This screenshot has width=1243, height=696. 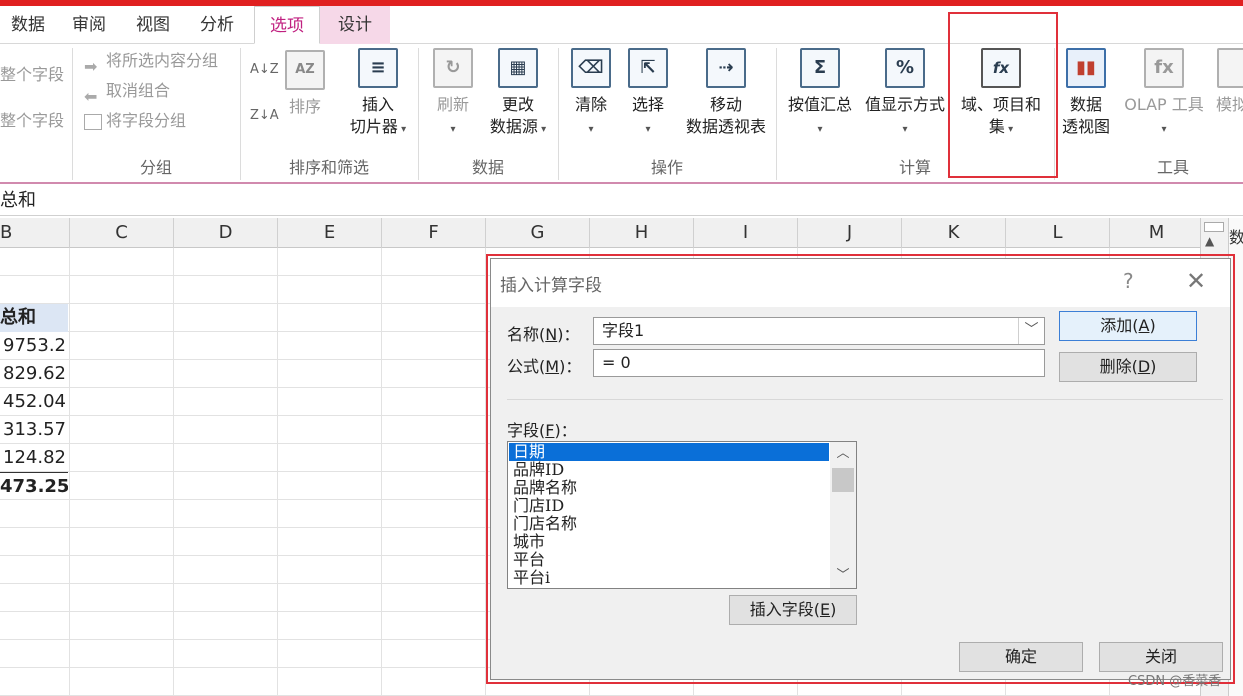 I want to click on insert-slicer-button: ≡ 插入 切片器 ▾, so click(x=378, y=94).